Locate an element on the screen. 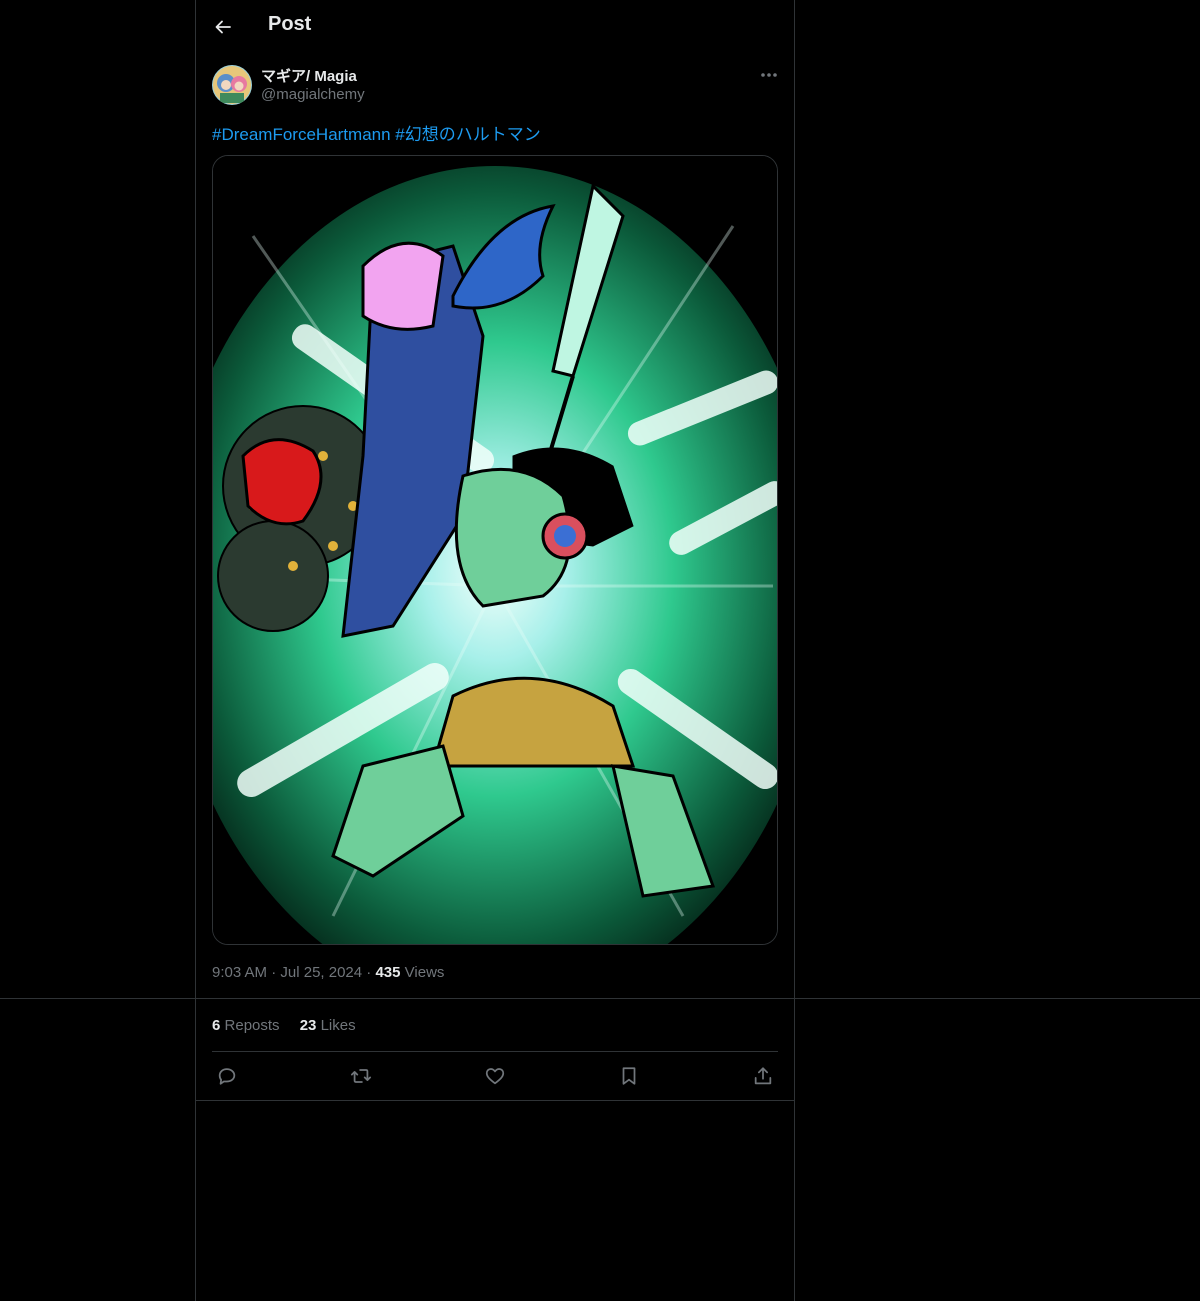 This screenshot has width=1200, height=1301. views-count: 435 is located at coordinates (388, 972).